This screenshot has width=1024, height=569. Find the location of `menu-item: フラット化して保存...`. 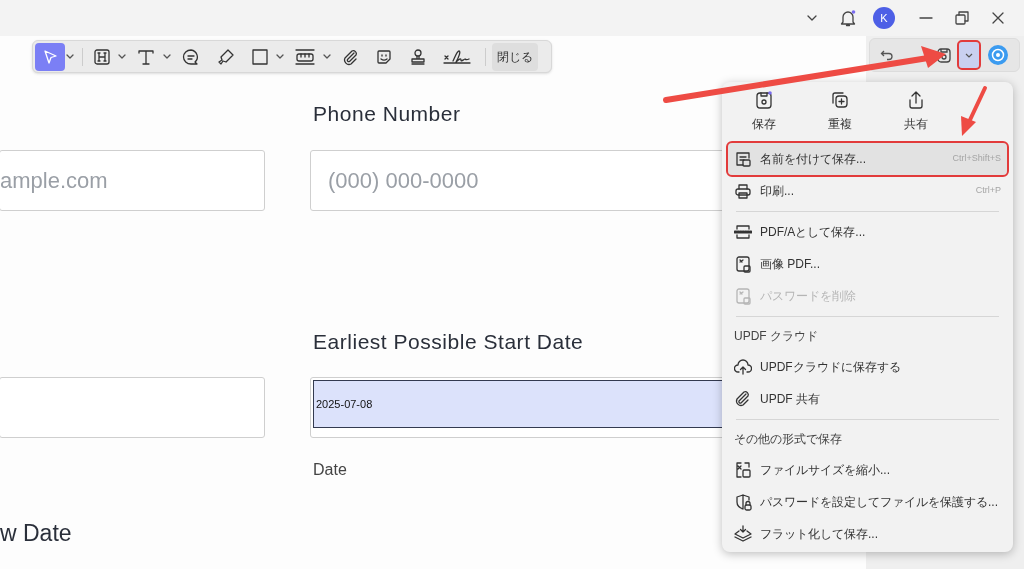

menu-item: フラット化して保存... is located at coordinates (867, 534).